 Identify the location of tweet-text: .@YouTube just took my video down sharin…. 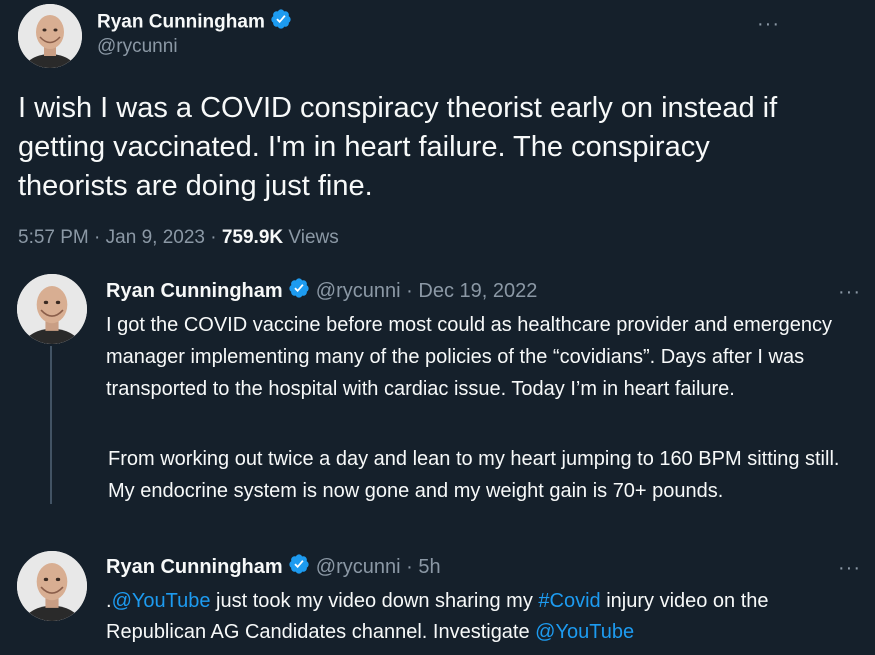
(488, 617).